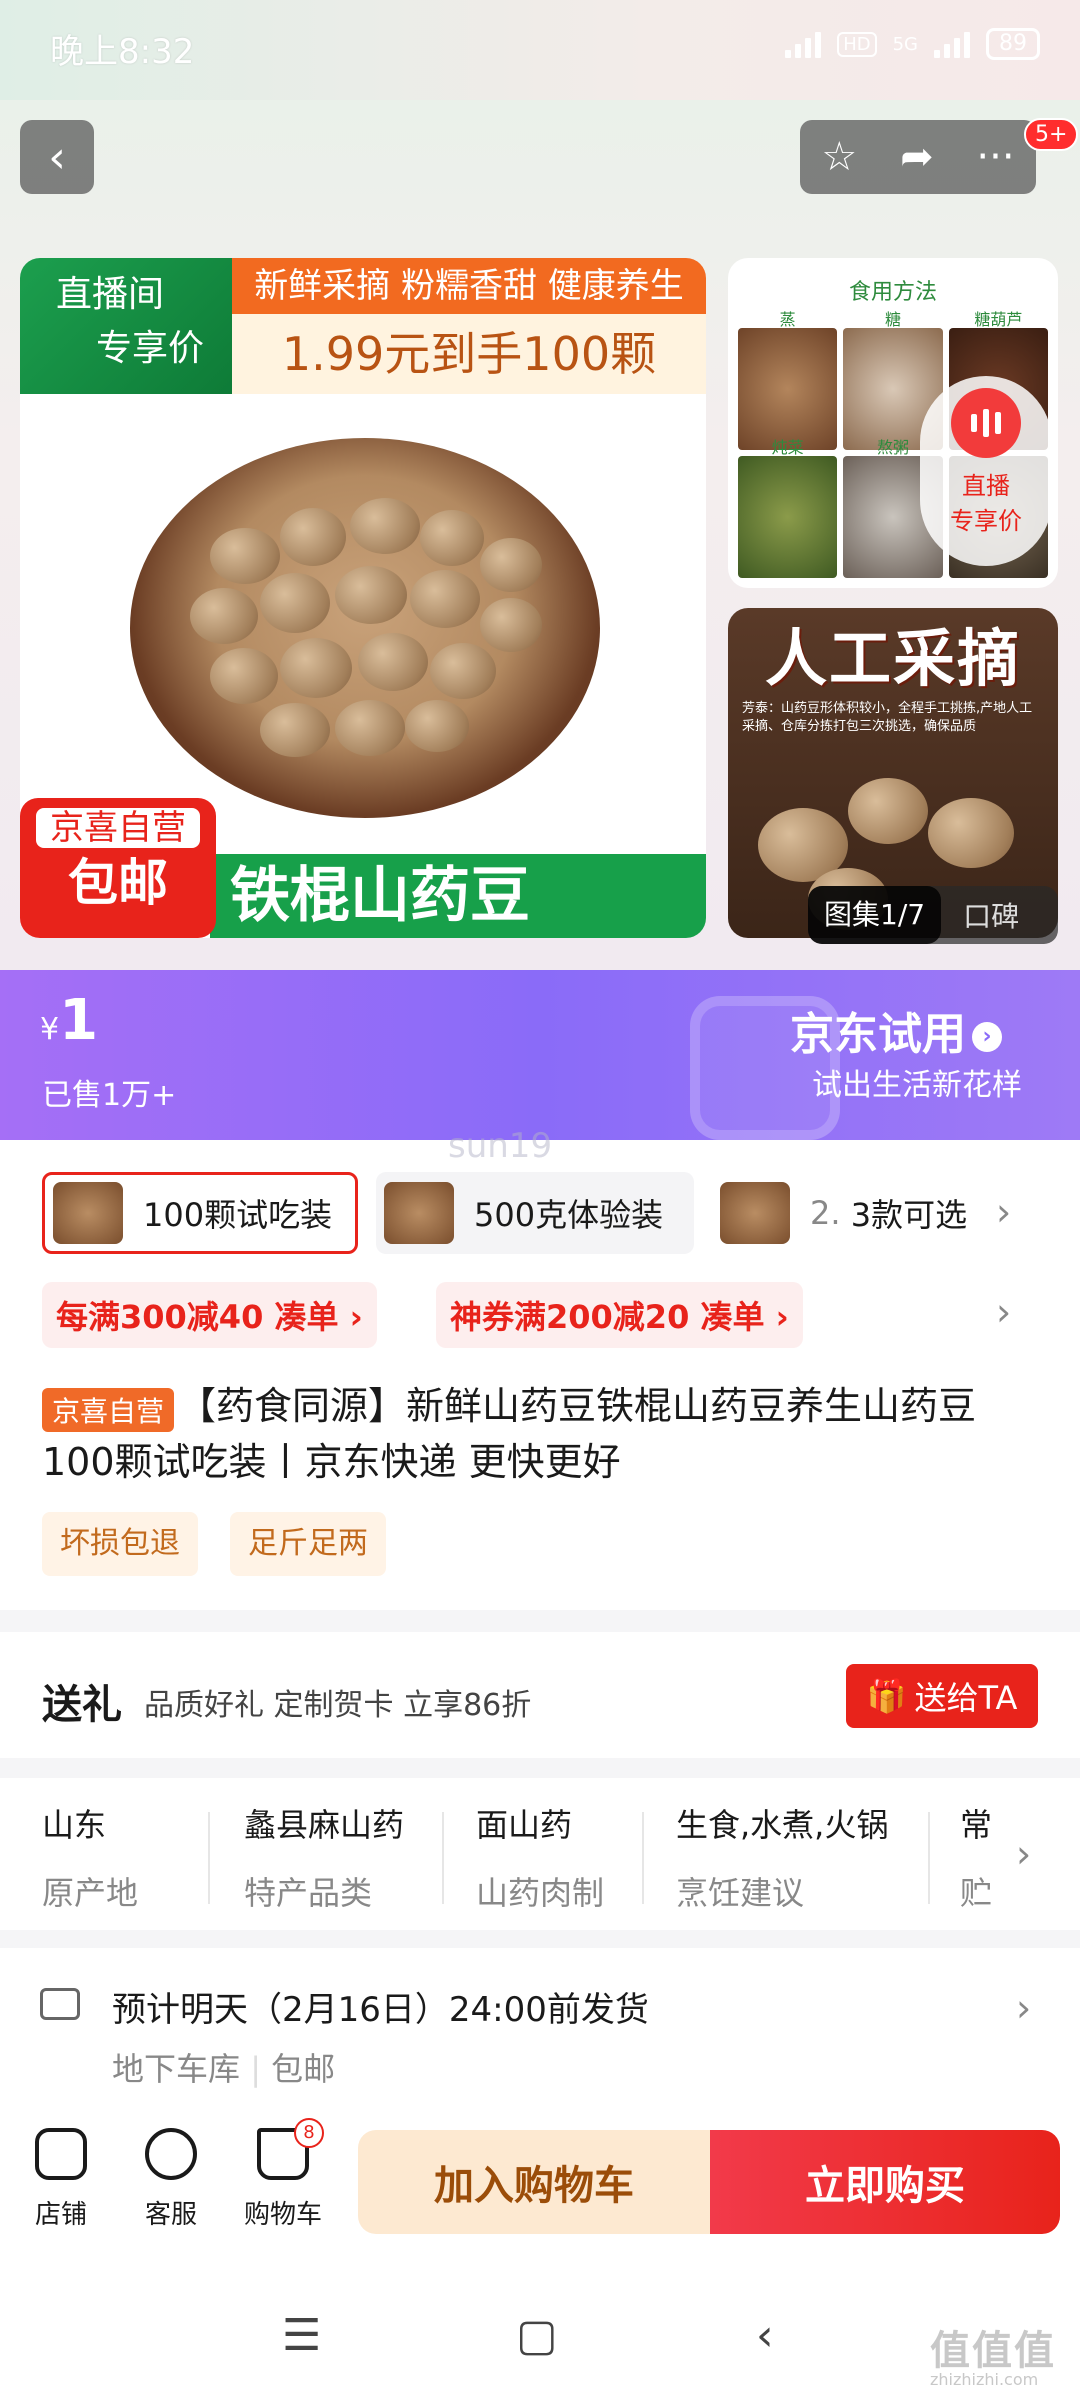 The image size is (1080, 2400). What do you see at coordinates (886, 1696) in the screenshot?
I see `gift-icon: 🎁` at bounding box center [886, 1696].